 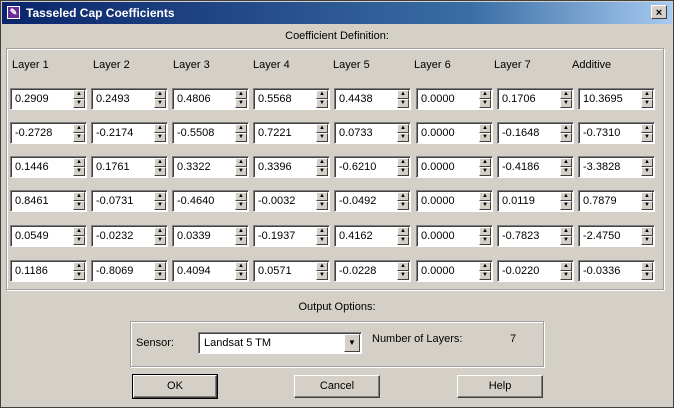 I want to click on close-button: ×, so click(x=659, y=12).